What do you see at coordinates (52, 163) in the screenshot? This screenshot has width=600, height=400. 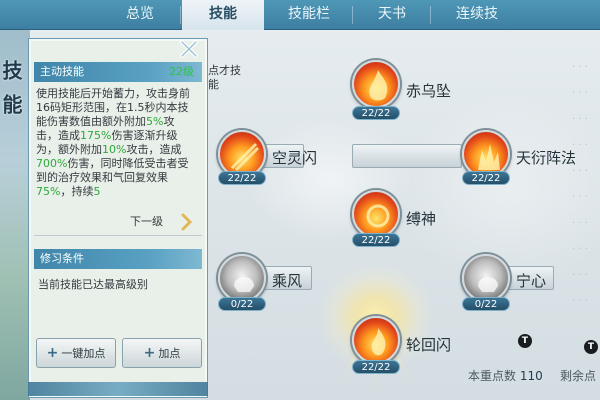 I see `description-highlight: 700%` at bounding box center [52, 163].